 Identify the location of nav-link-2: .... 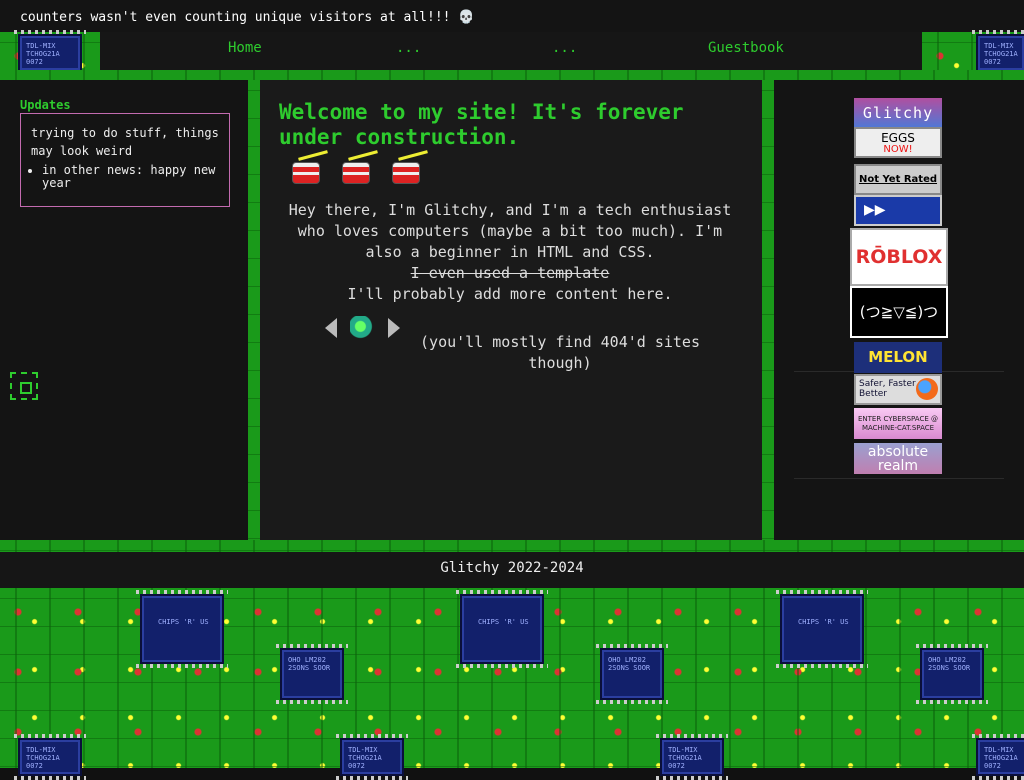
(408, 48).